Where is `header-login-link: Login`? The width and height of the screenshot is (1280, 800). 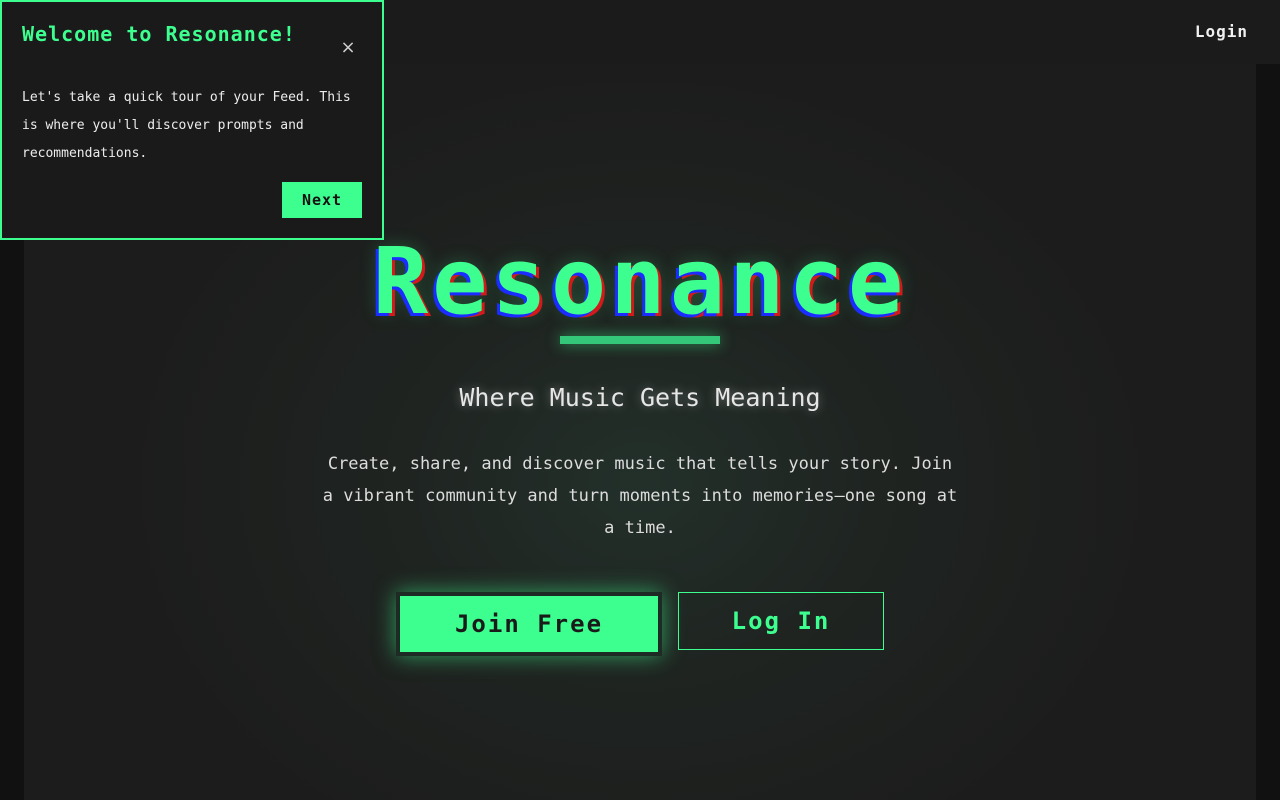 header-login-link: Login is located at coordinates (1221, 32).